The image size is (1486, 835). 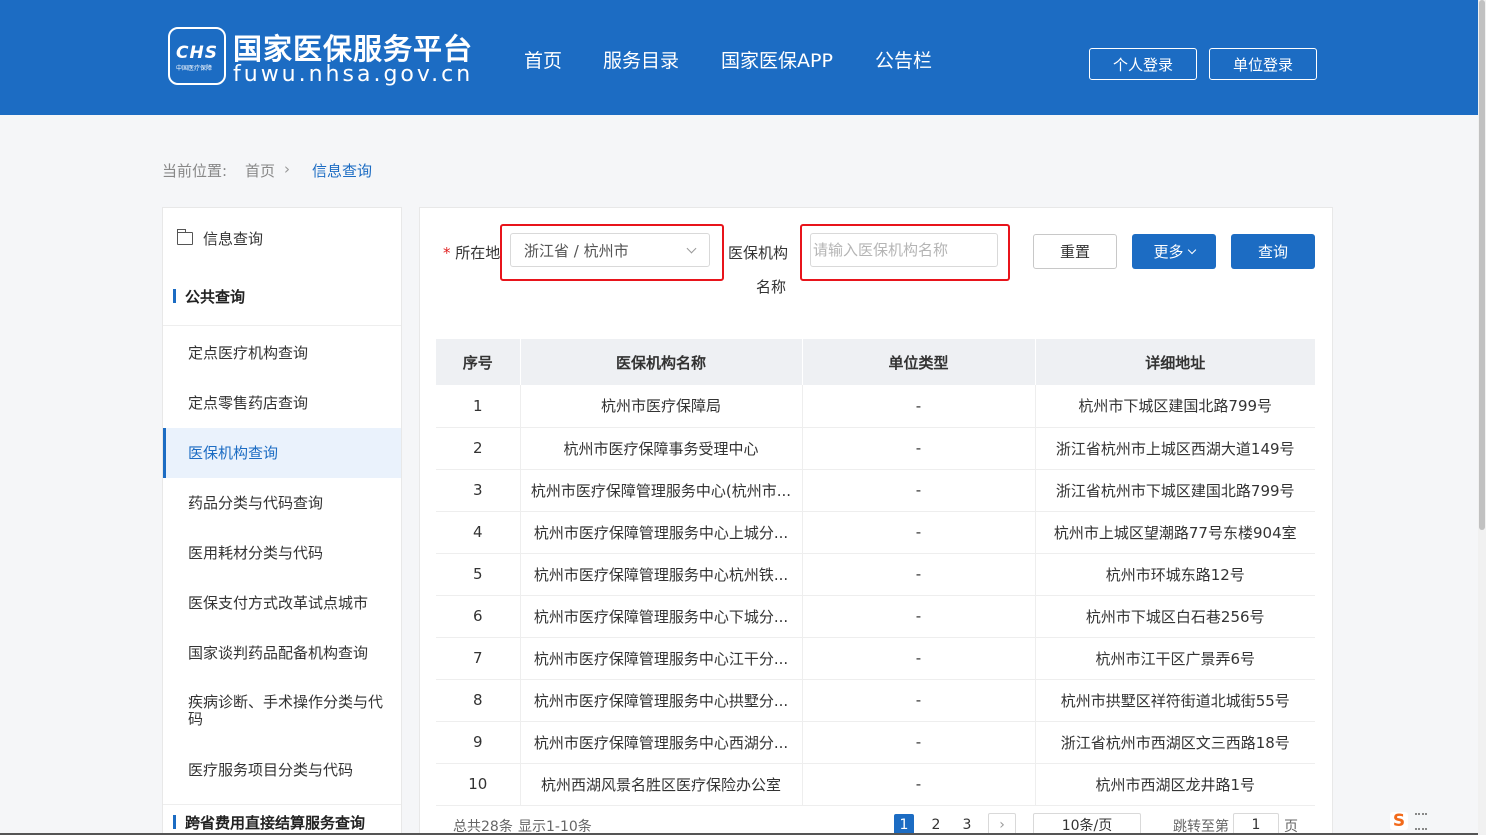 What do you see at coordinates (758, 253) in the screenshot?
I see `org-name-label-line1: 医保机构` at bounding box center [758, 253].